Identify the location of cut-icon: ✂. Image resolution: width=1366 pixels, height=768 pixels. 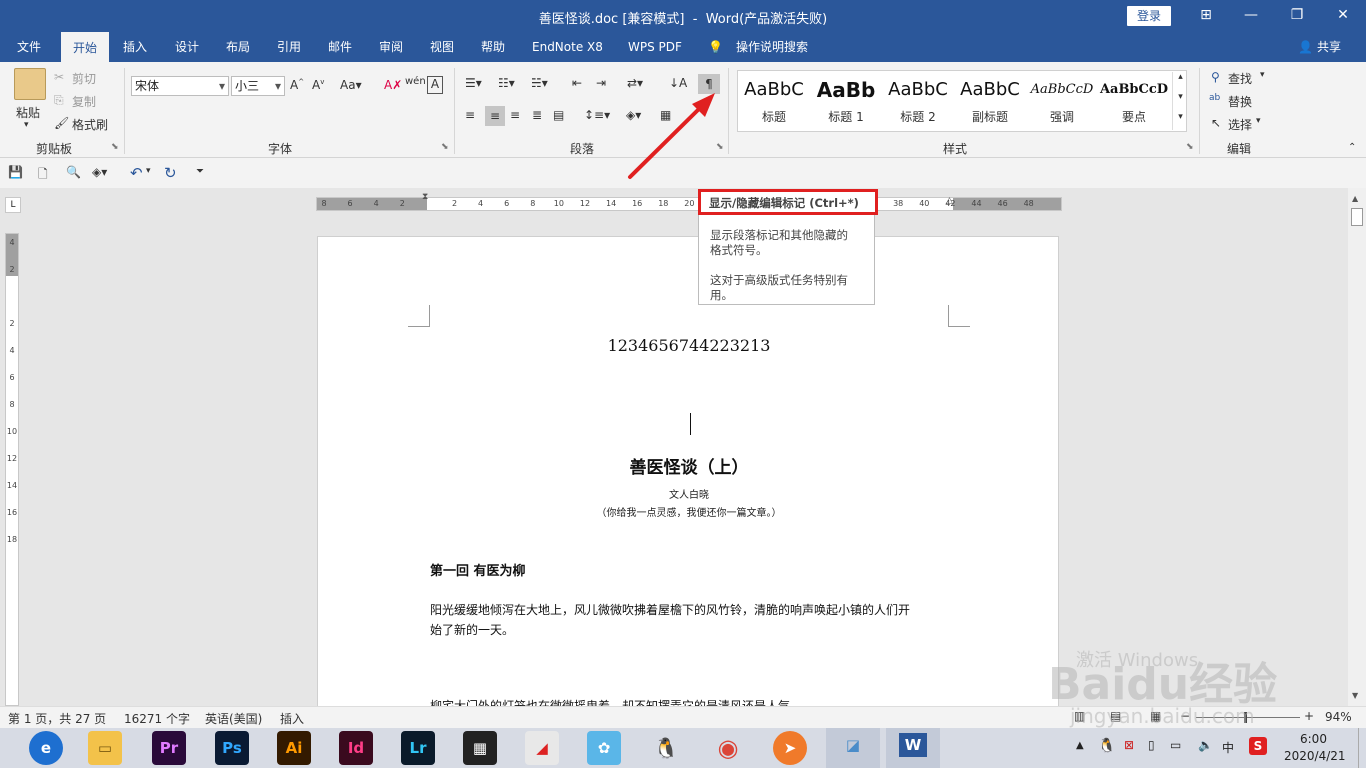
(59, 77).